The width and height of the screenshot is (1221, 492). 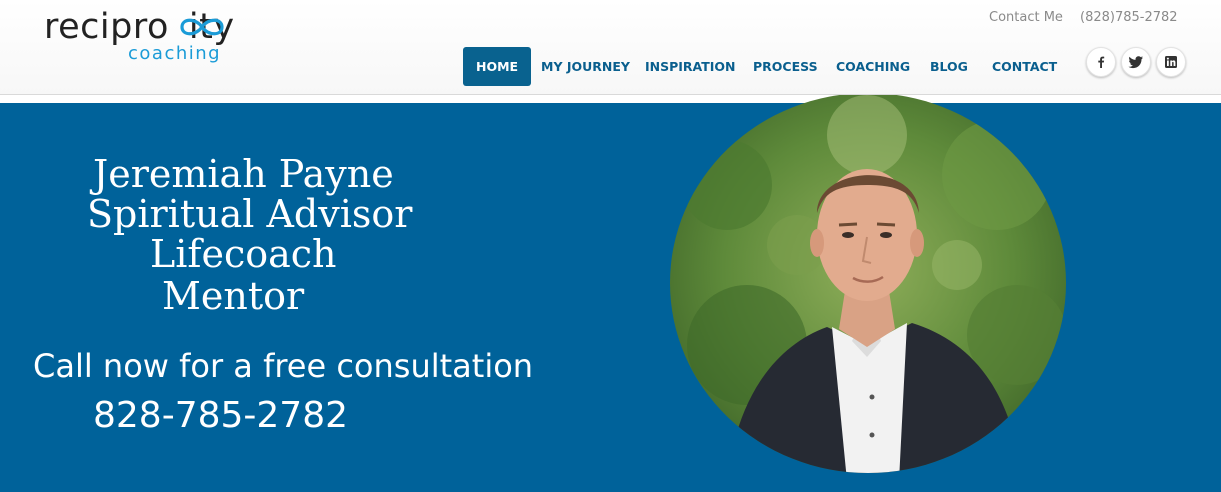 I want to click on contact-me-link: Contact Me, so click(x=1026, y=17).